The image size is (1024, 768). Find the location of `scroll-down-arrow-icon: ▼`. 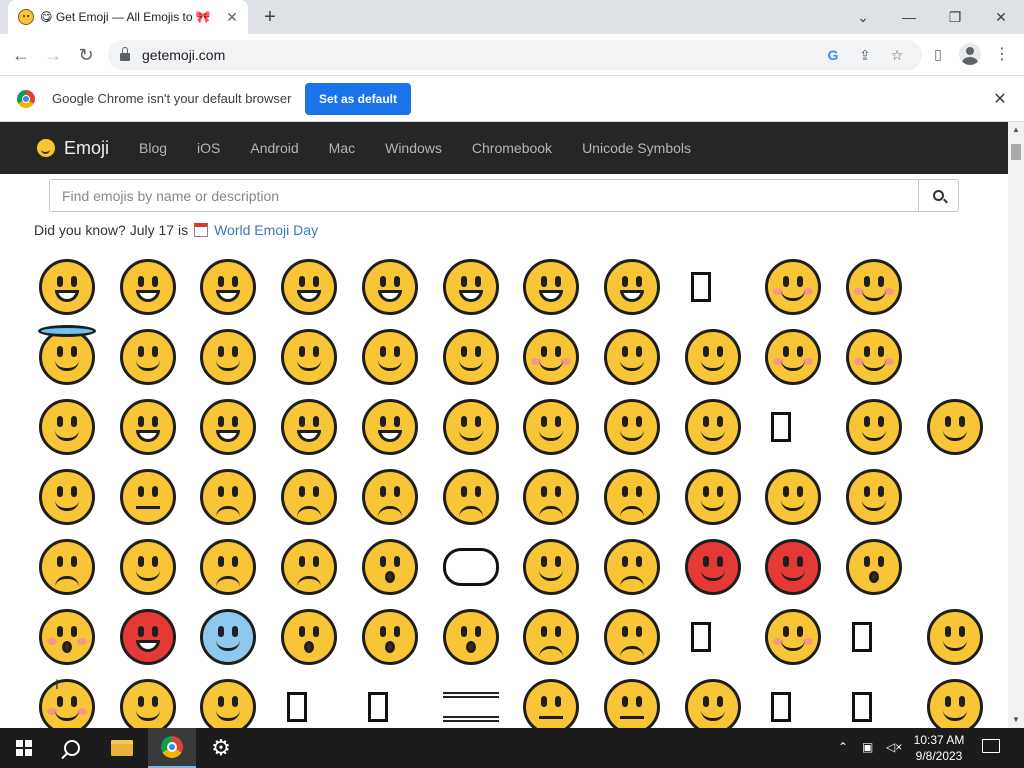

scroll-down-arrow-icon: ▼ is located at coordinates (1016, 720).